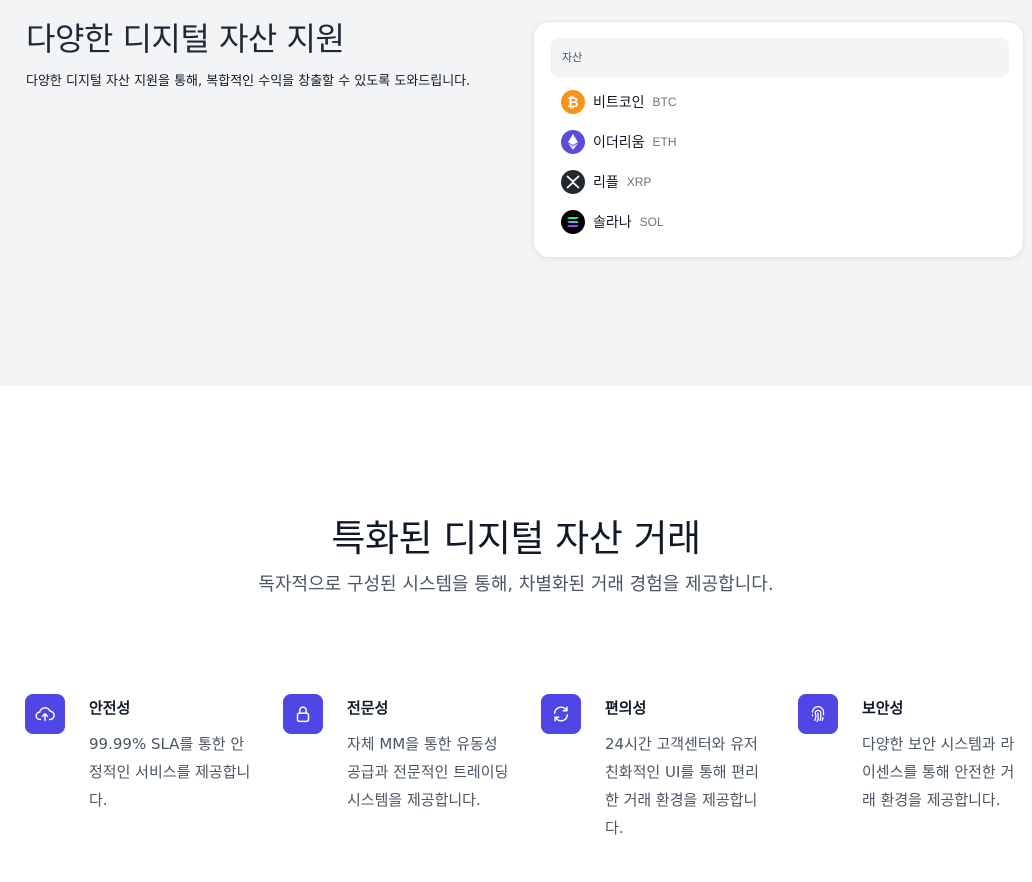  What do you see at coordinates (573, 222) in the screenshot?
I see `solana-icon` at bounding box center [573, 222].